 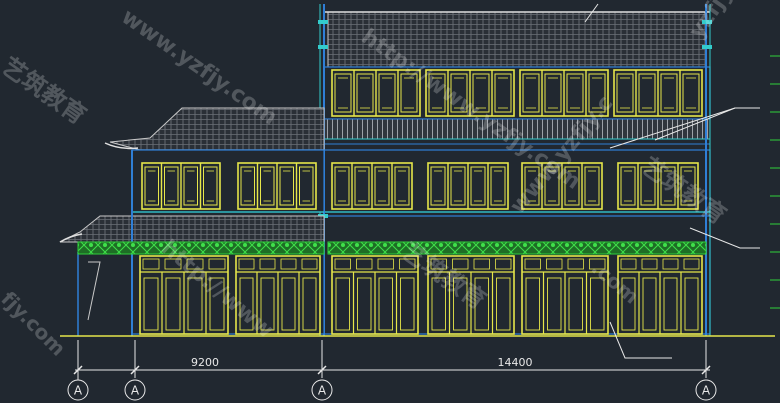 What do you see at coordinates (515, 362) in the screenshot?
I see `dimension-label-14400: 14400` at bounding box center [515, 362].